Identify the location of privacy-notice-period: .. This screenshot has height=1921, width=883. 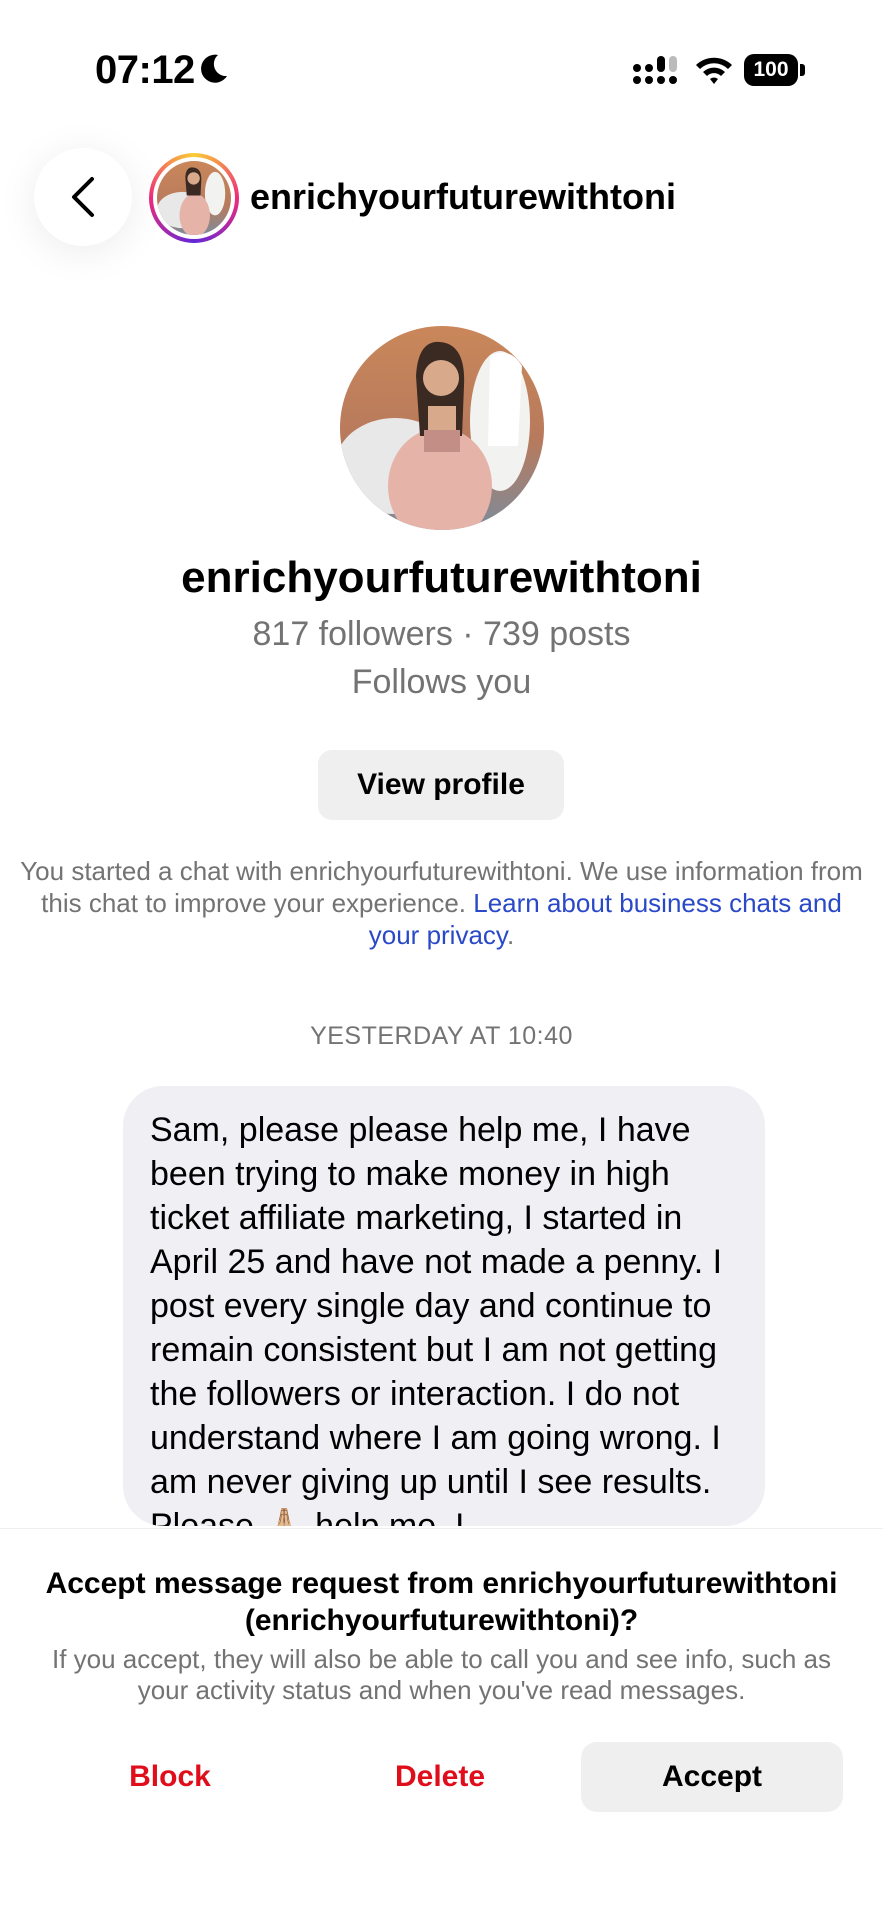
(511, 935).